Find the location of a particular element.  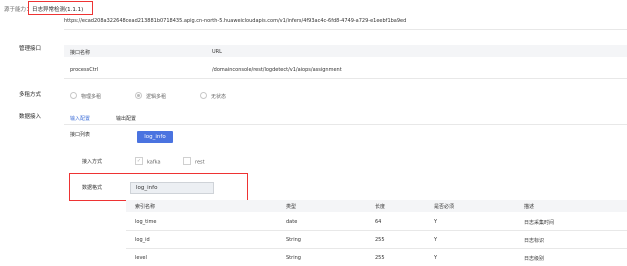

management-col-url: URL is located at coordinates (217, 52).